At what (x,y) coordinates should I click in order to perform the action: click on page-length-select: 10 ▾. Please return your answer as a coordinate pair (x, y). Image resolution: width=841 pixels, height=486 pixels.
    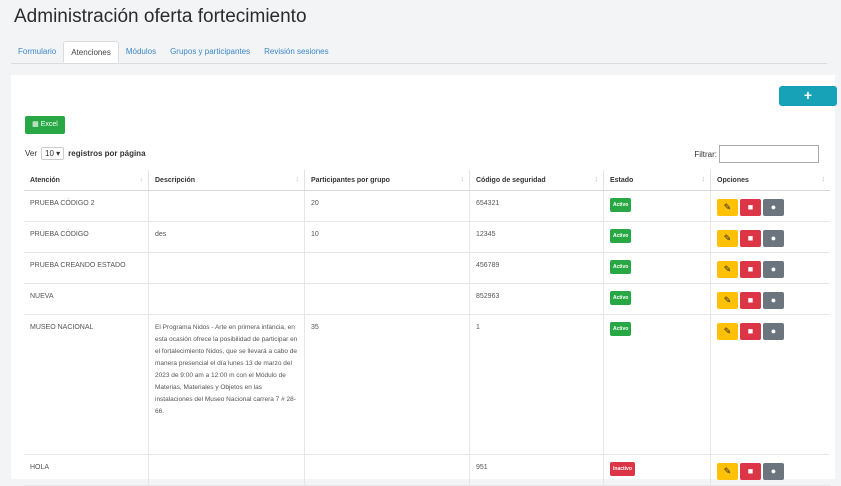
    Looking at the image, I should click on (53, 153).